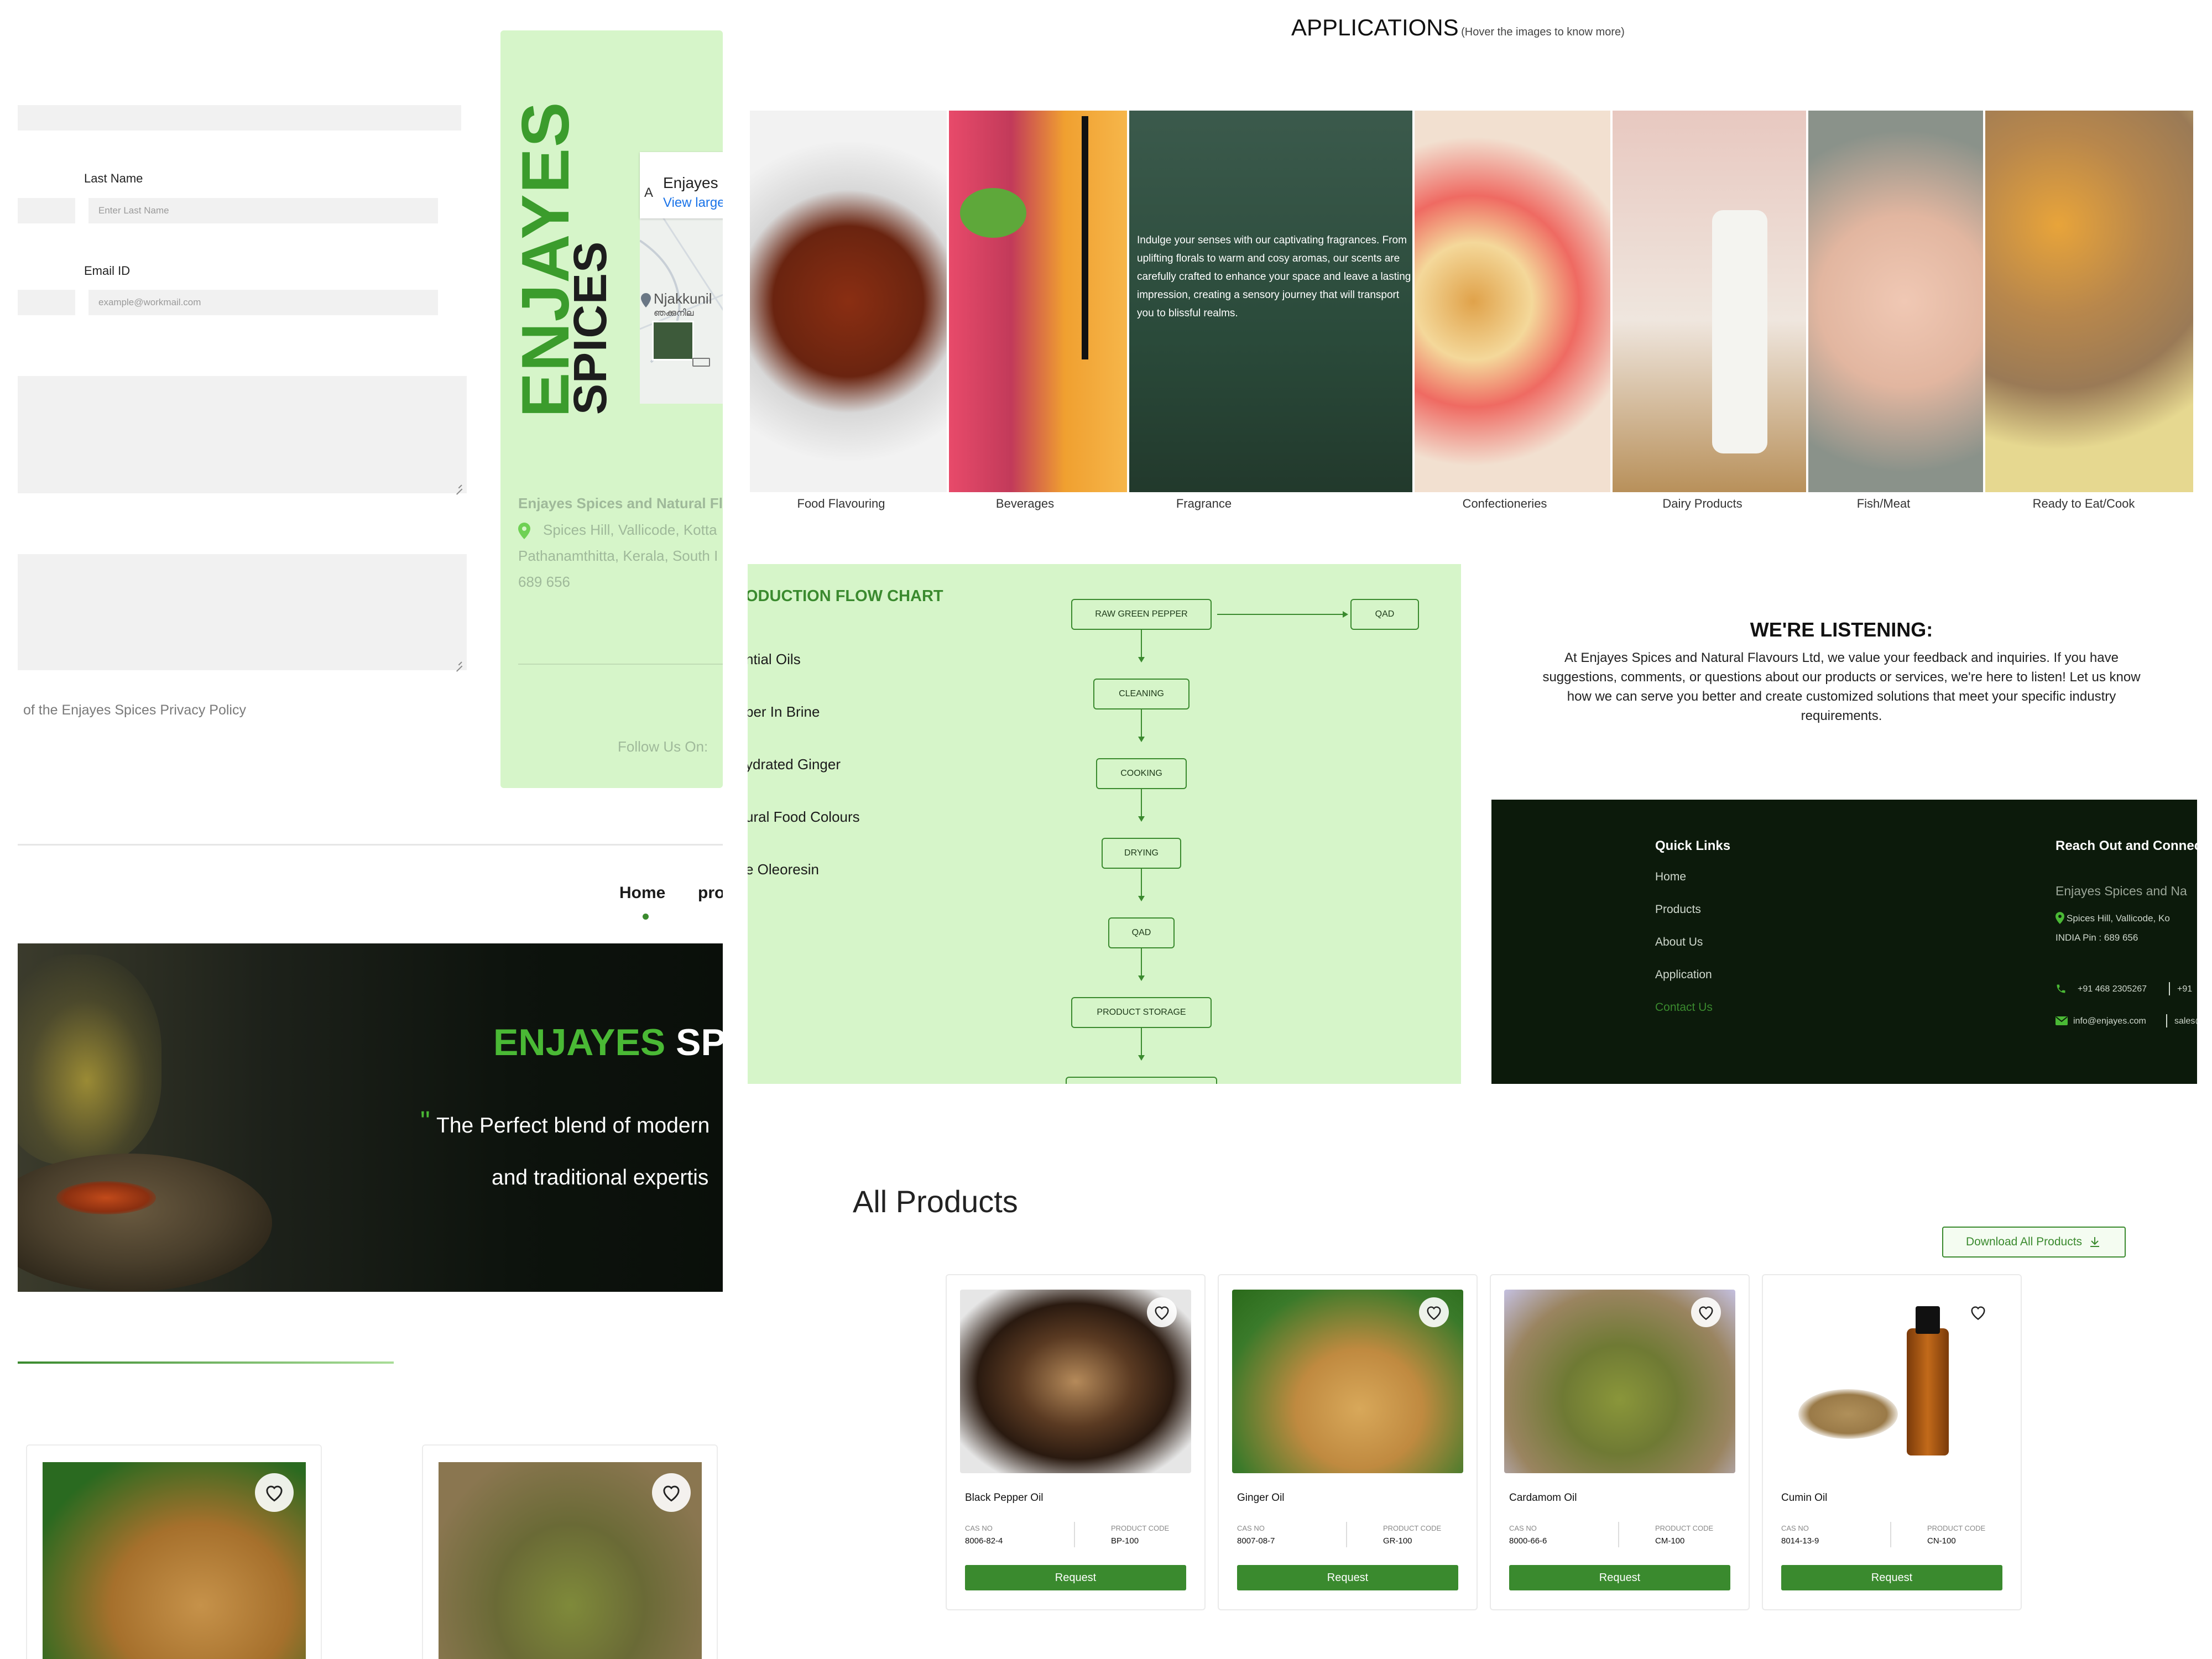  Describe the element at coordinates (46, 302) in the screenshot. I see `email-prefix-box` at that location.